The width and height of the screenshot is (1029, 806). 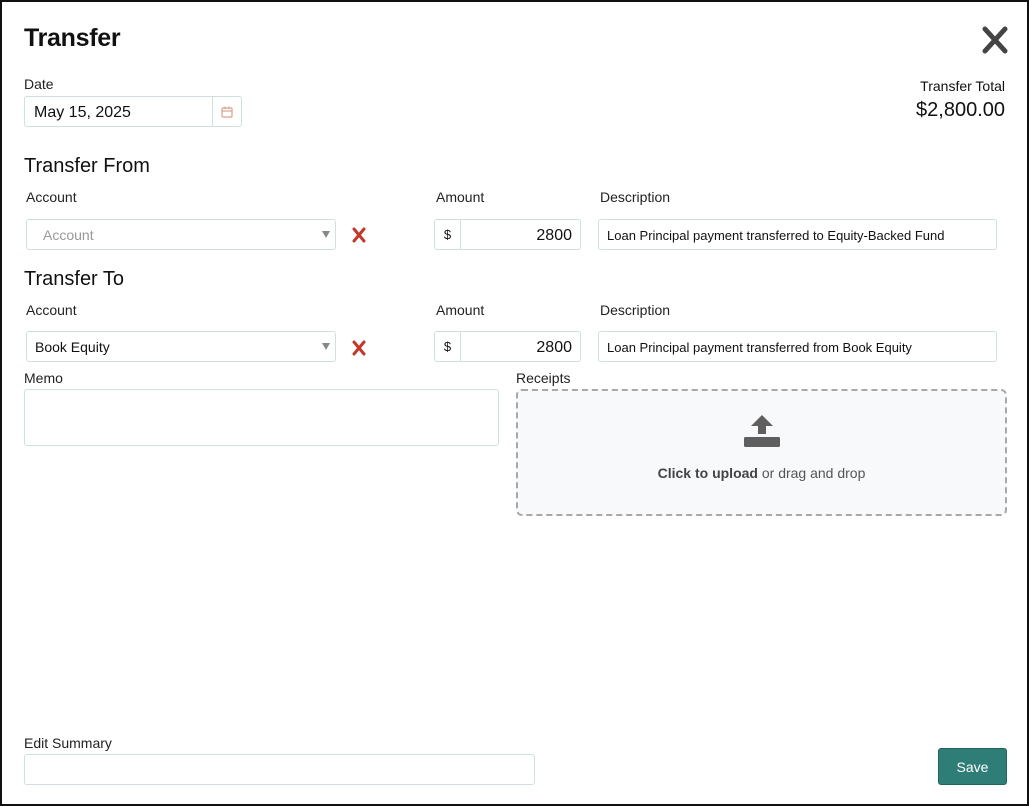 What do you see at coordinates (261, 417) in the screenshot?
I see `memo-textarea` at bounding box center [261, 417].